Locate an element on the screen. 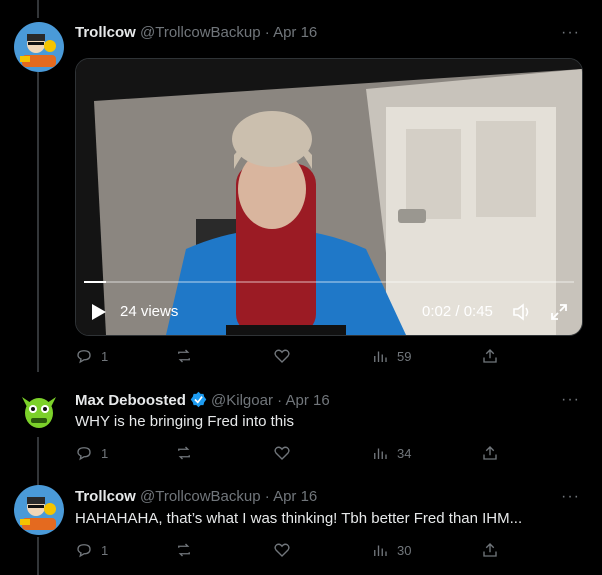 Image resolution: width=602 pixels, height=575 pixels. video-time: 0:02 / 0:45 is located at coordinates (457, 311).